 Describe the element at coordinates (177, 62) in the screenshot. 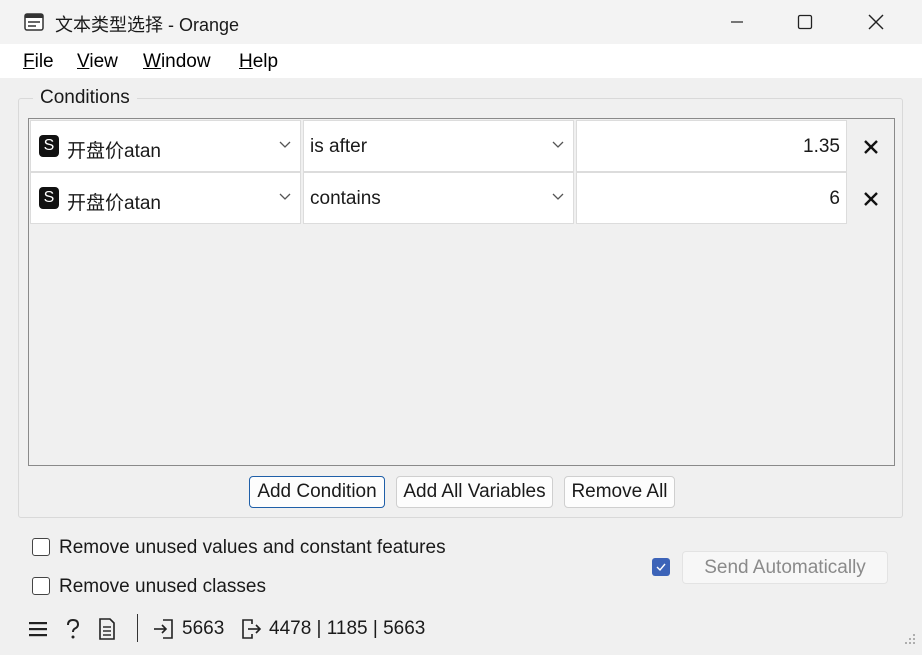

I see `menu-window: Window` at that location.